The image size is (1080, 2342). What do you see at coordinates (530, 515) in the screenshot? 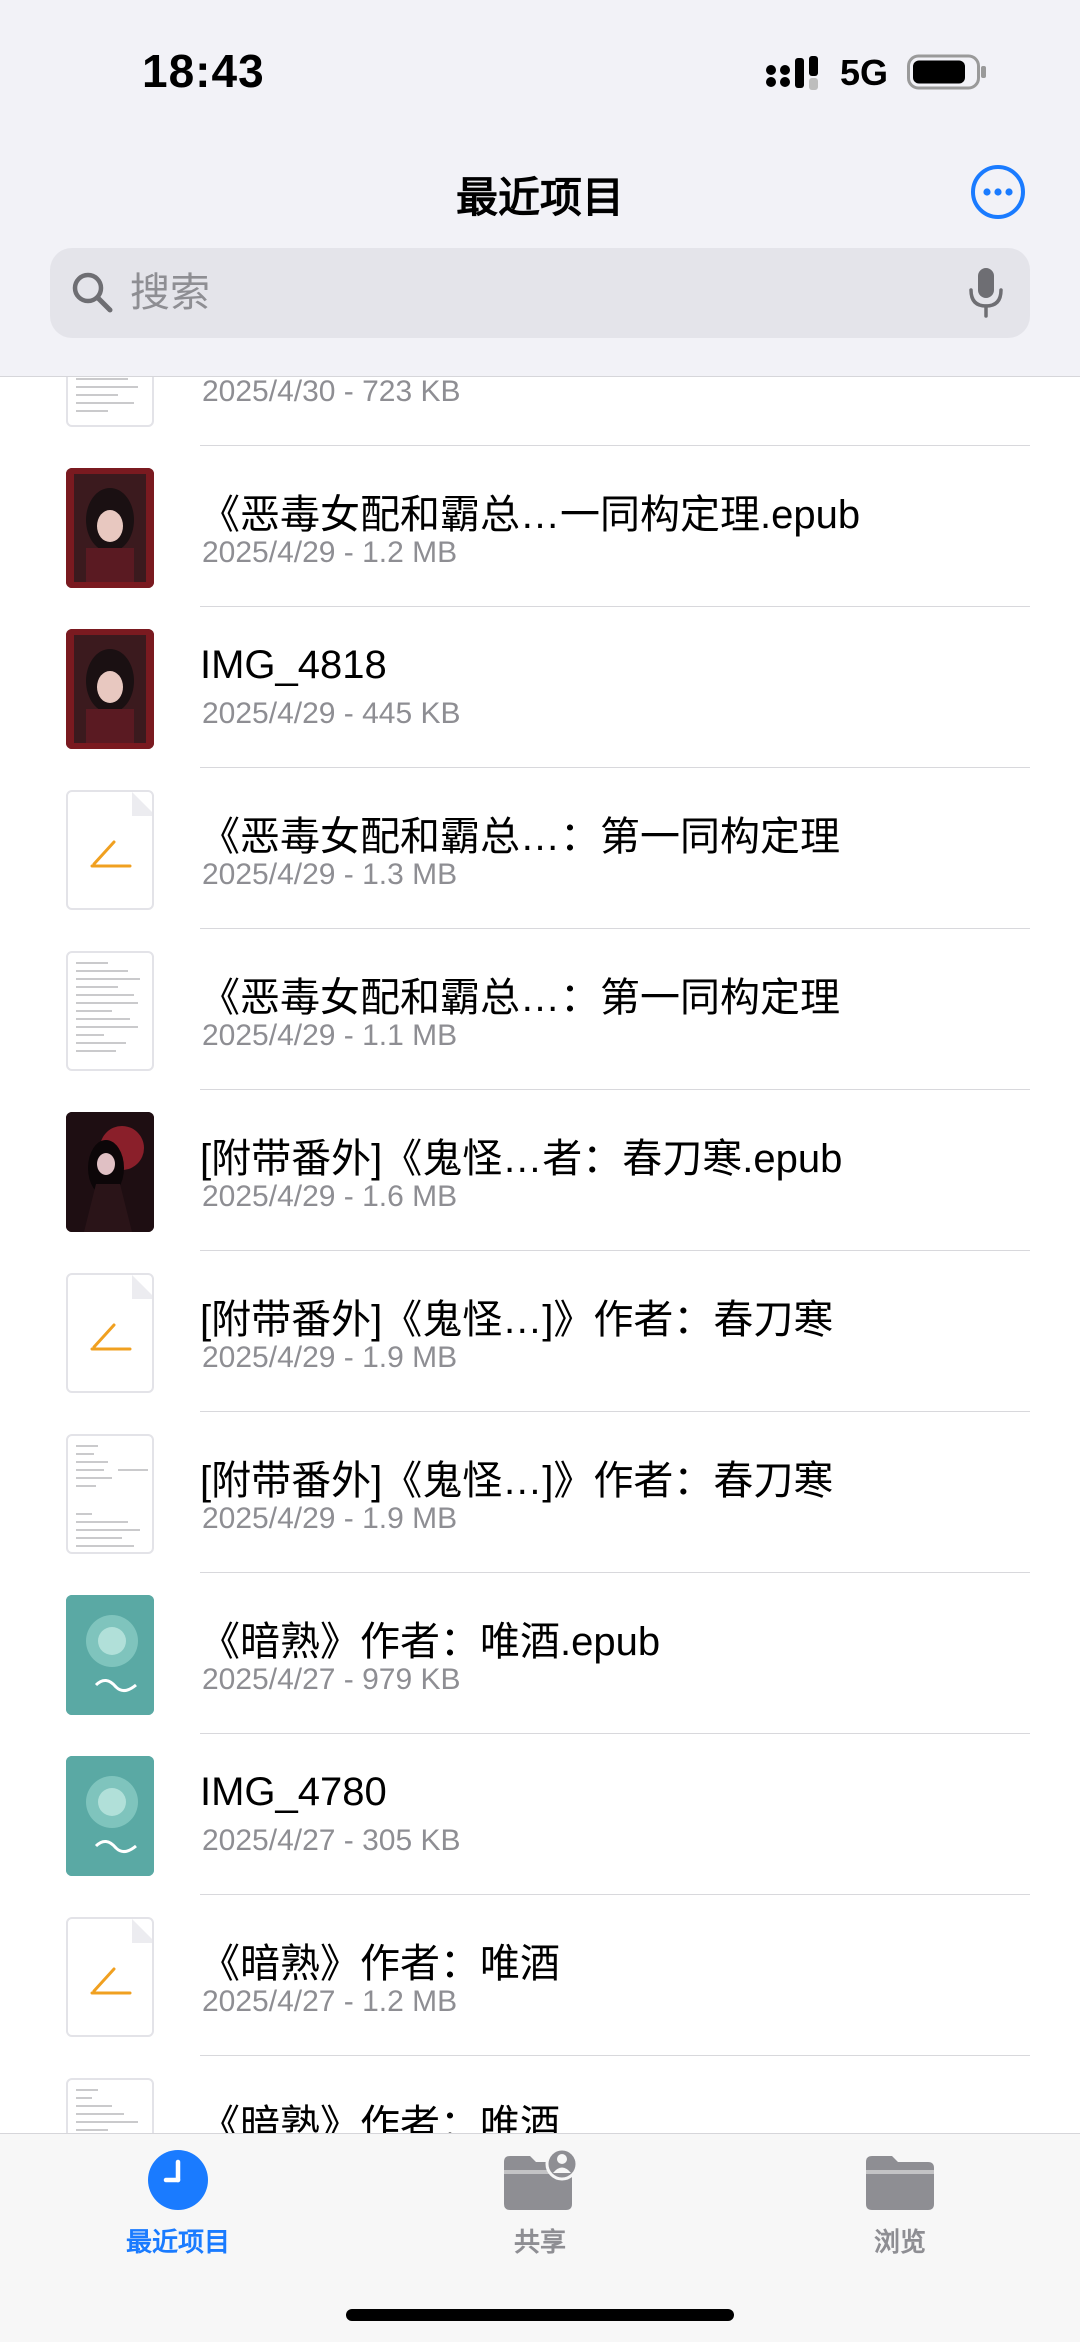
I see `file-name: 《恶毒女配和霸总…一同构定理.epub` at bounding box center [530, 515].